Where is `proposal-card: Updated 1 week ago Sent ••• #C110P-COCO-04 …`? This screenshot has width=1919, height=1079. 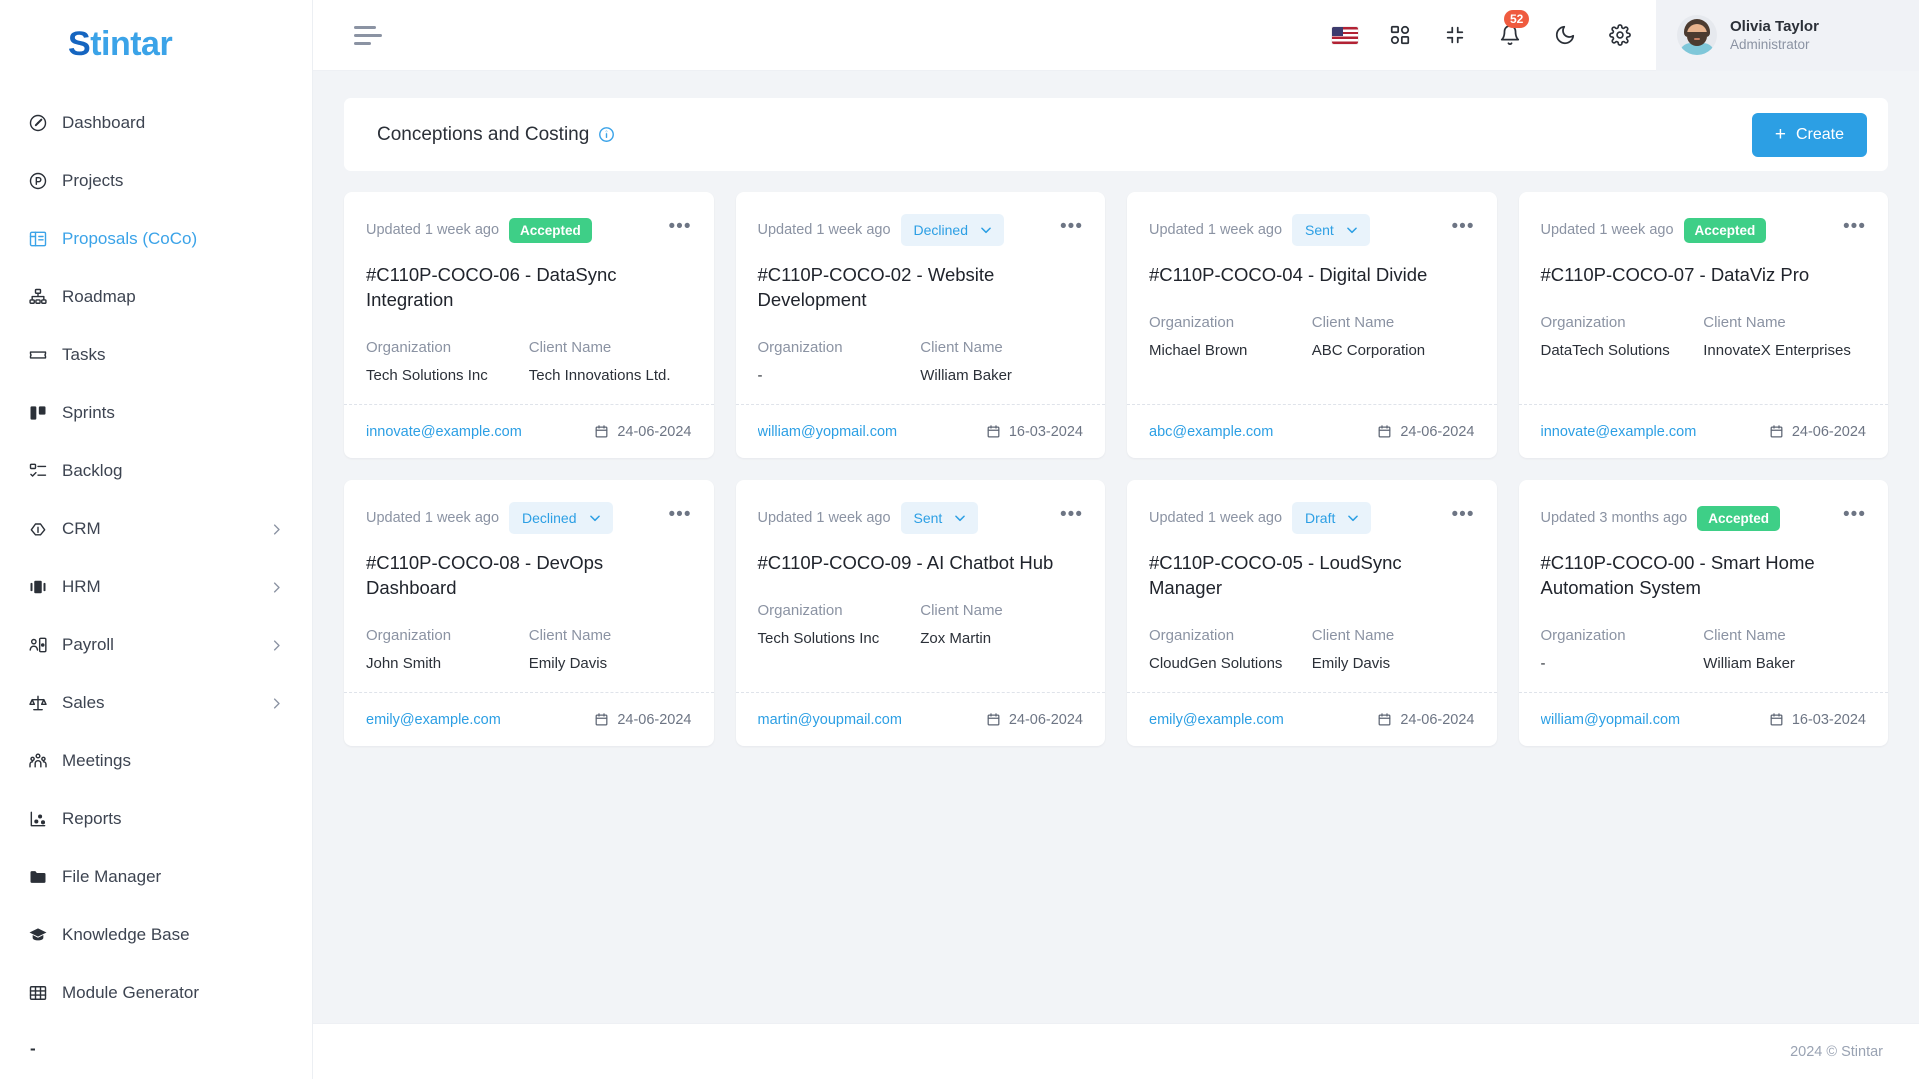
proposal-card: Updated 1 week ago Sent ••• #C110P-COCO-04 … is located at coordinates (1312, 325).